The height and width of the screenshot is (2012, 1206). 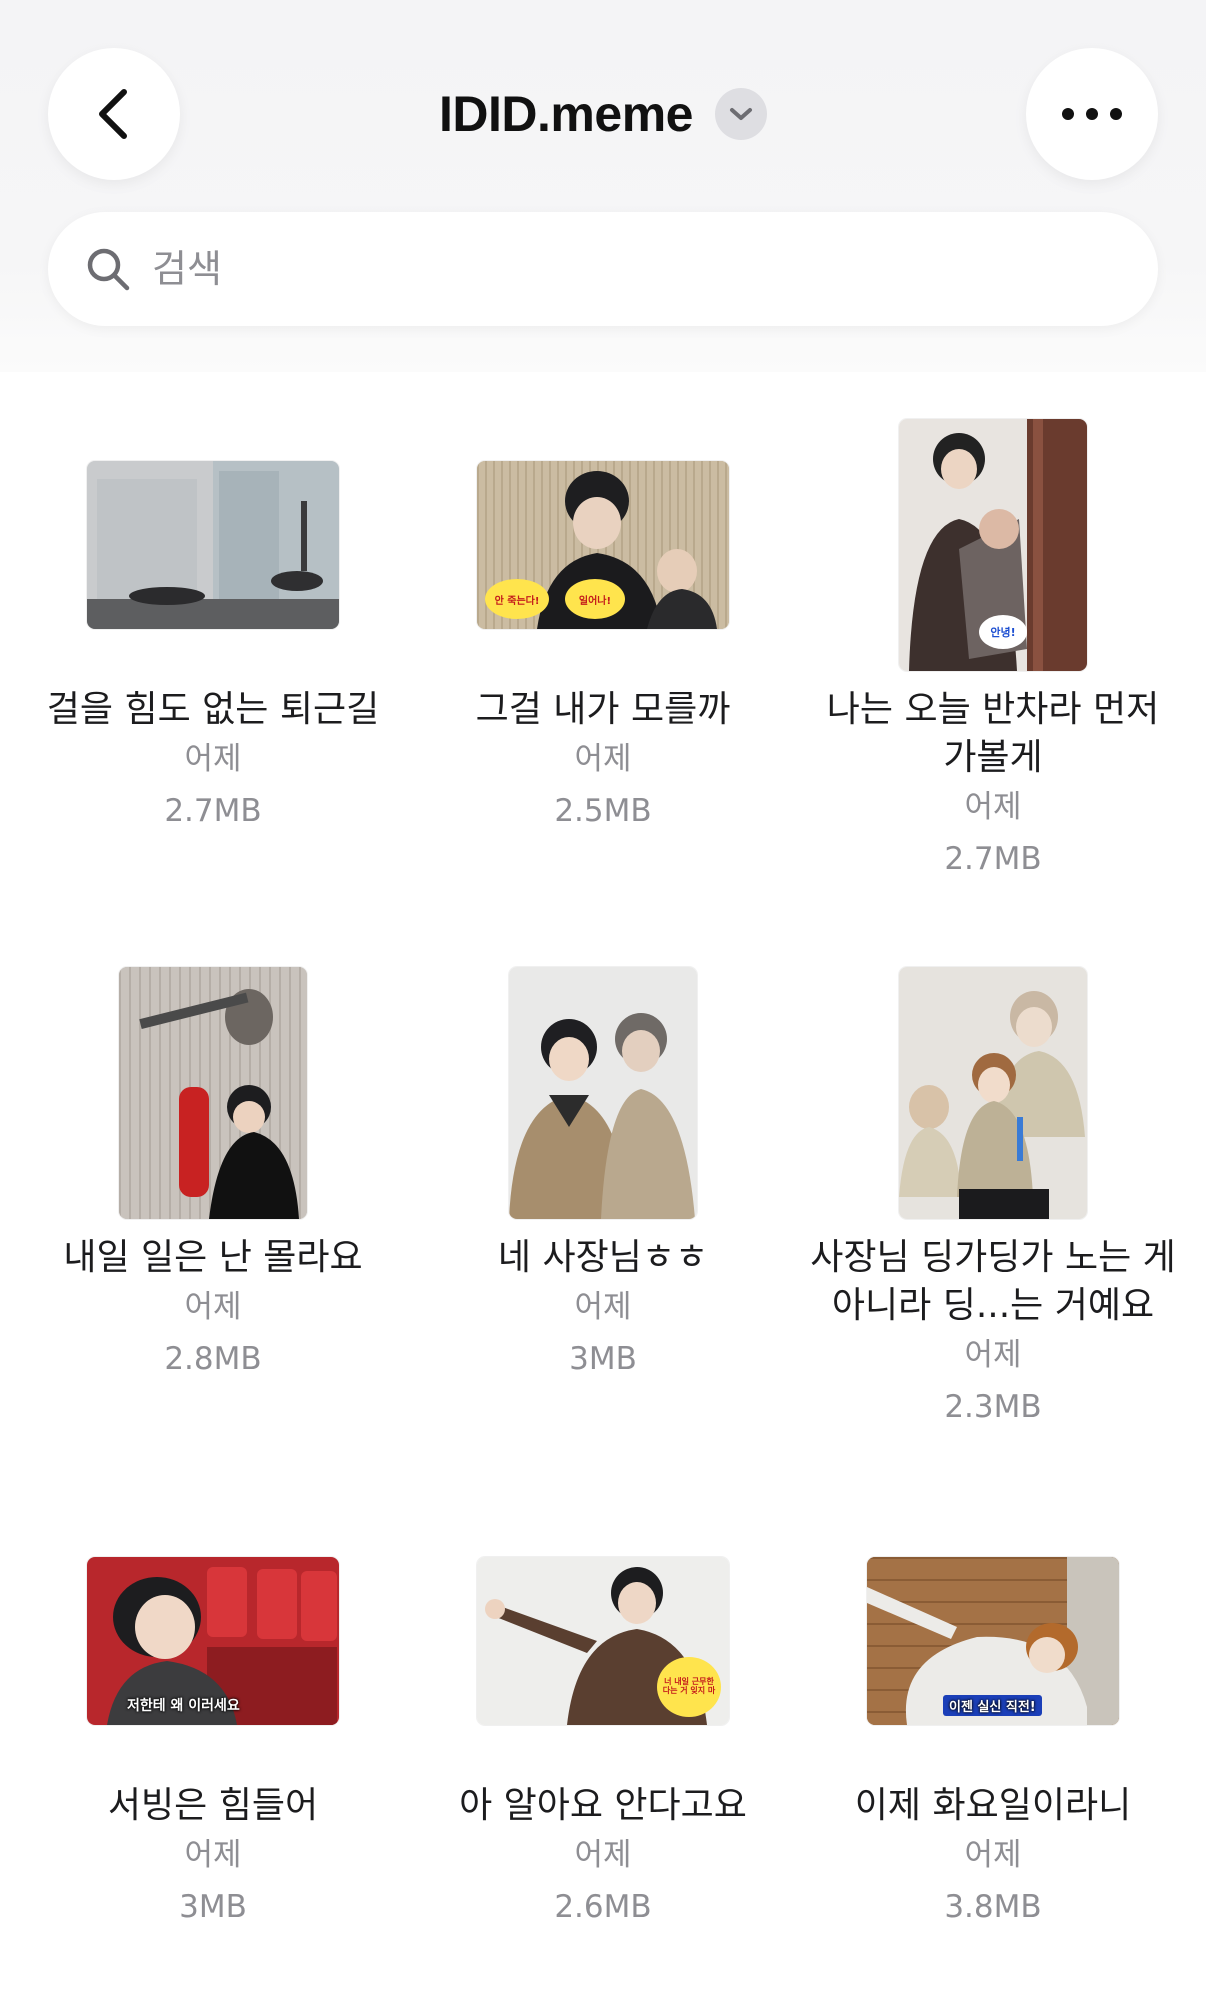 What do you see at coordinates (993, 1407) in the screenshot?
I see `file-size: 2.3MB` at bounding box center [993, 1407].